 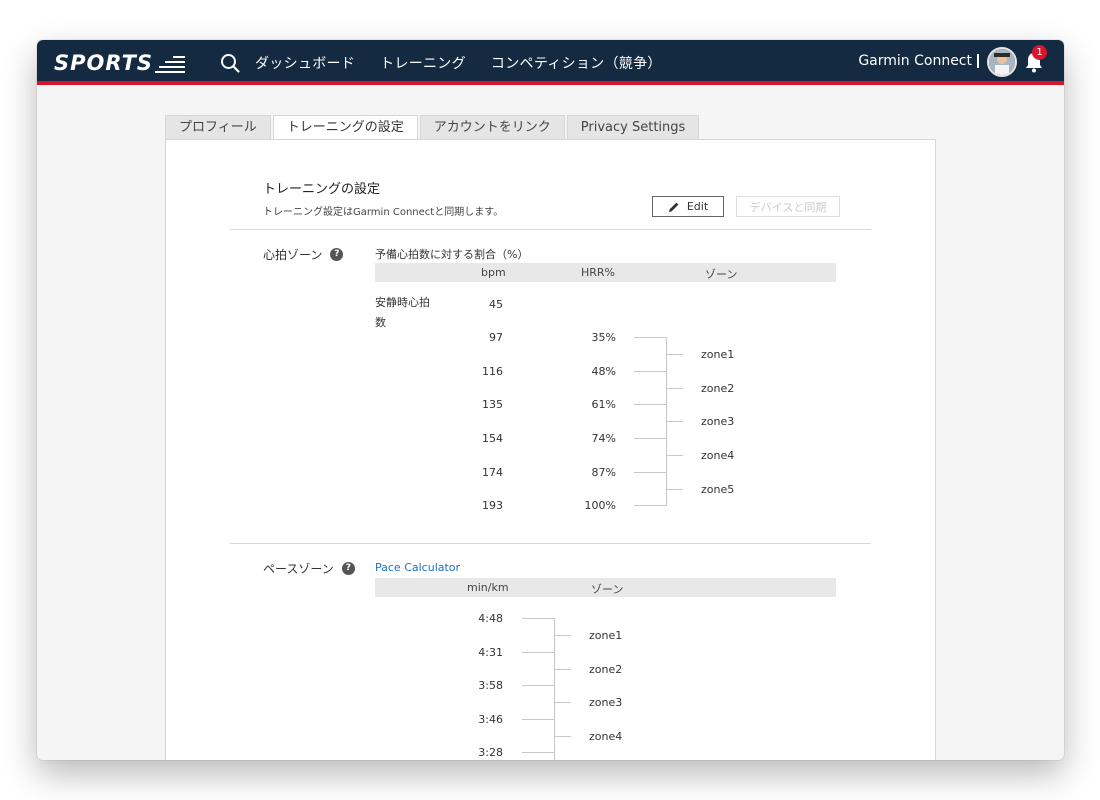 I want to click on edit-button: Edit, so click(x=688, y=206).